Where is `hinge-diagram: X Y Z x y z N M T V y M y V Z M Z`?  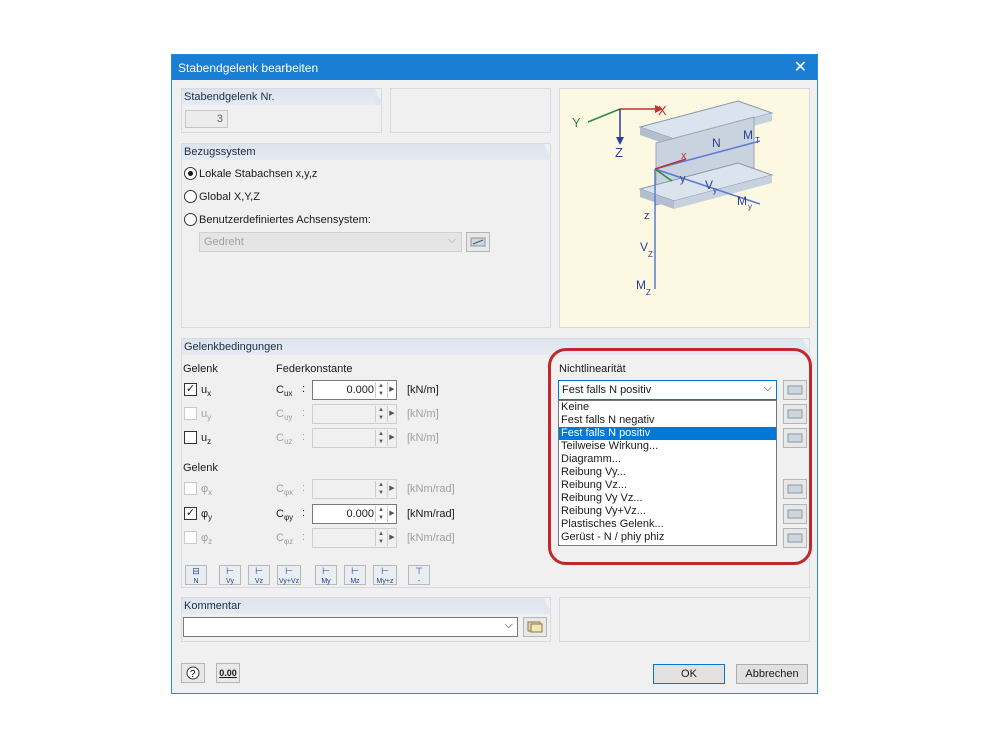 hinge-diagram: X Y Z x y z N M T V y M y V Z M Z is located at coordinates (684, 208).